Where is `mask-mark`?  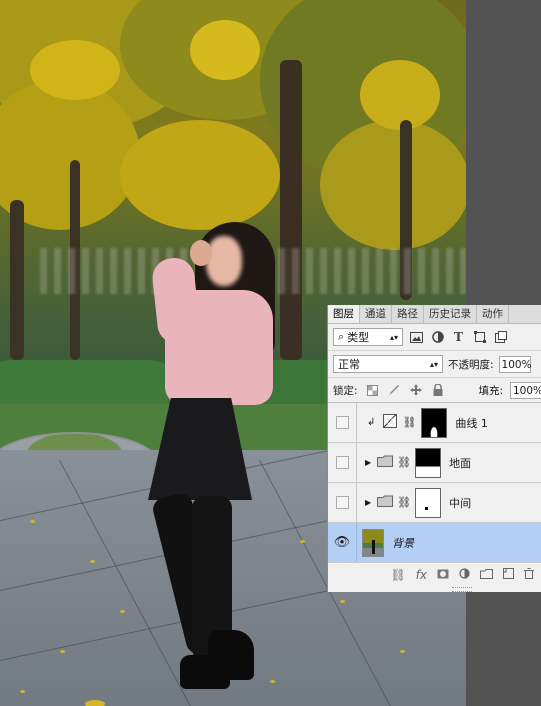
mask-mark is located at coordinates (427, 508).